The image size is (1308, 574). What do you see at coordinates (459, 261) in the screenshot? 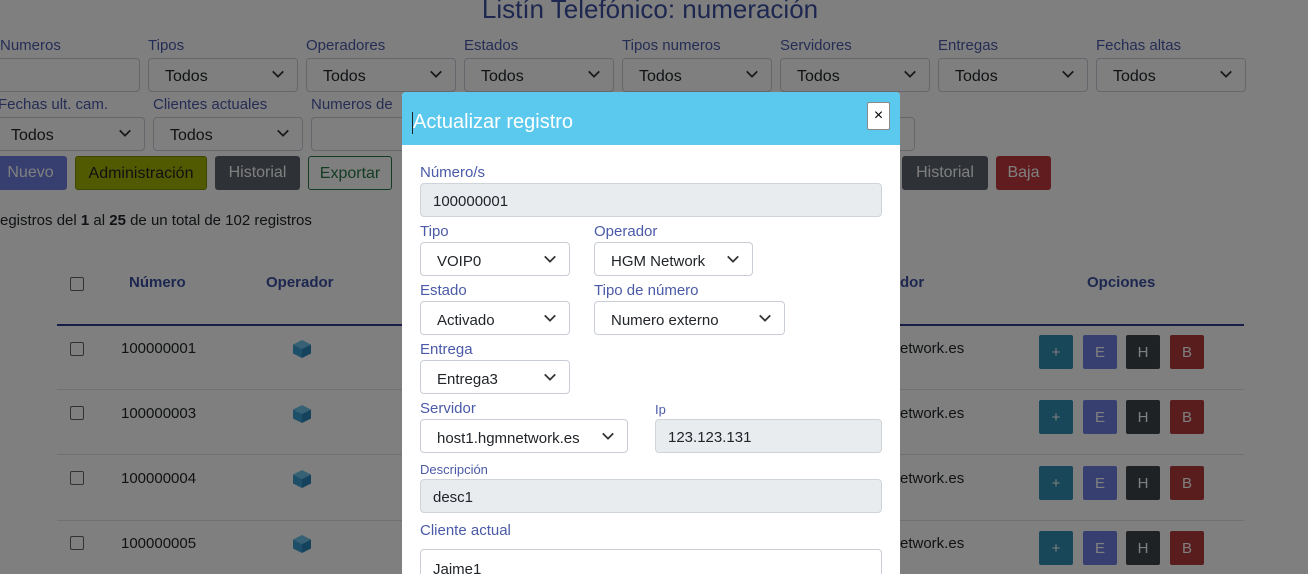
I see `select-value: VOIP0` at bounding box center [459, 261].